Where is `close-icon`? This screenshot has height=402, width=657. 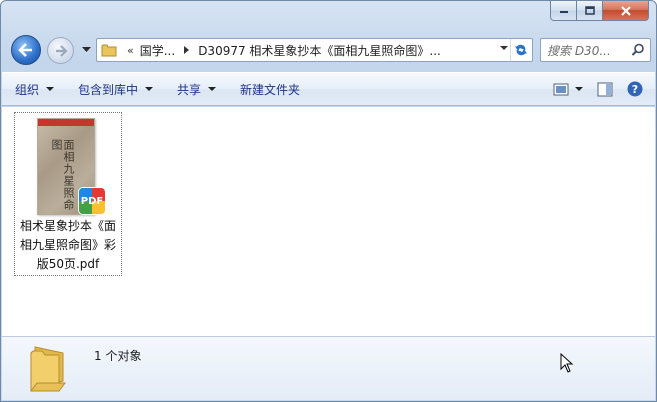
close-icon is located at coordinates (625, 10).